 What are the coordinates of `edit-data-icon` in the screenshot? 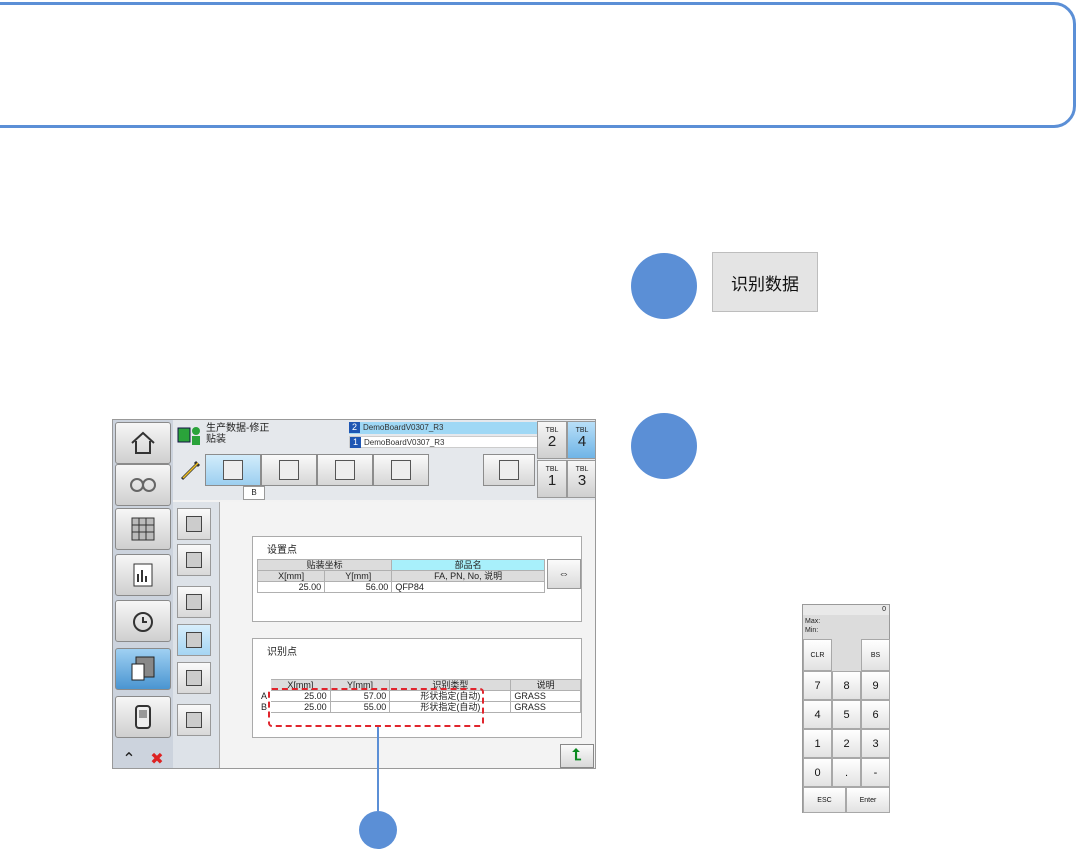 It's located at (188, 436).